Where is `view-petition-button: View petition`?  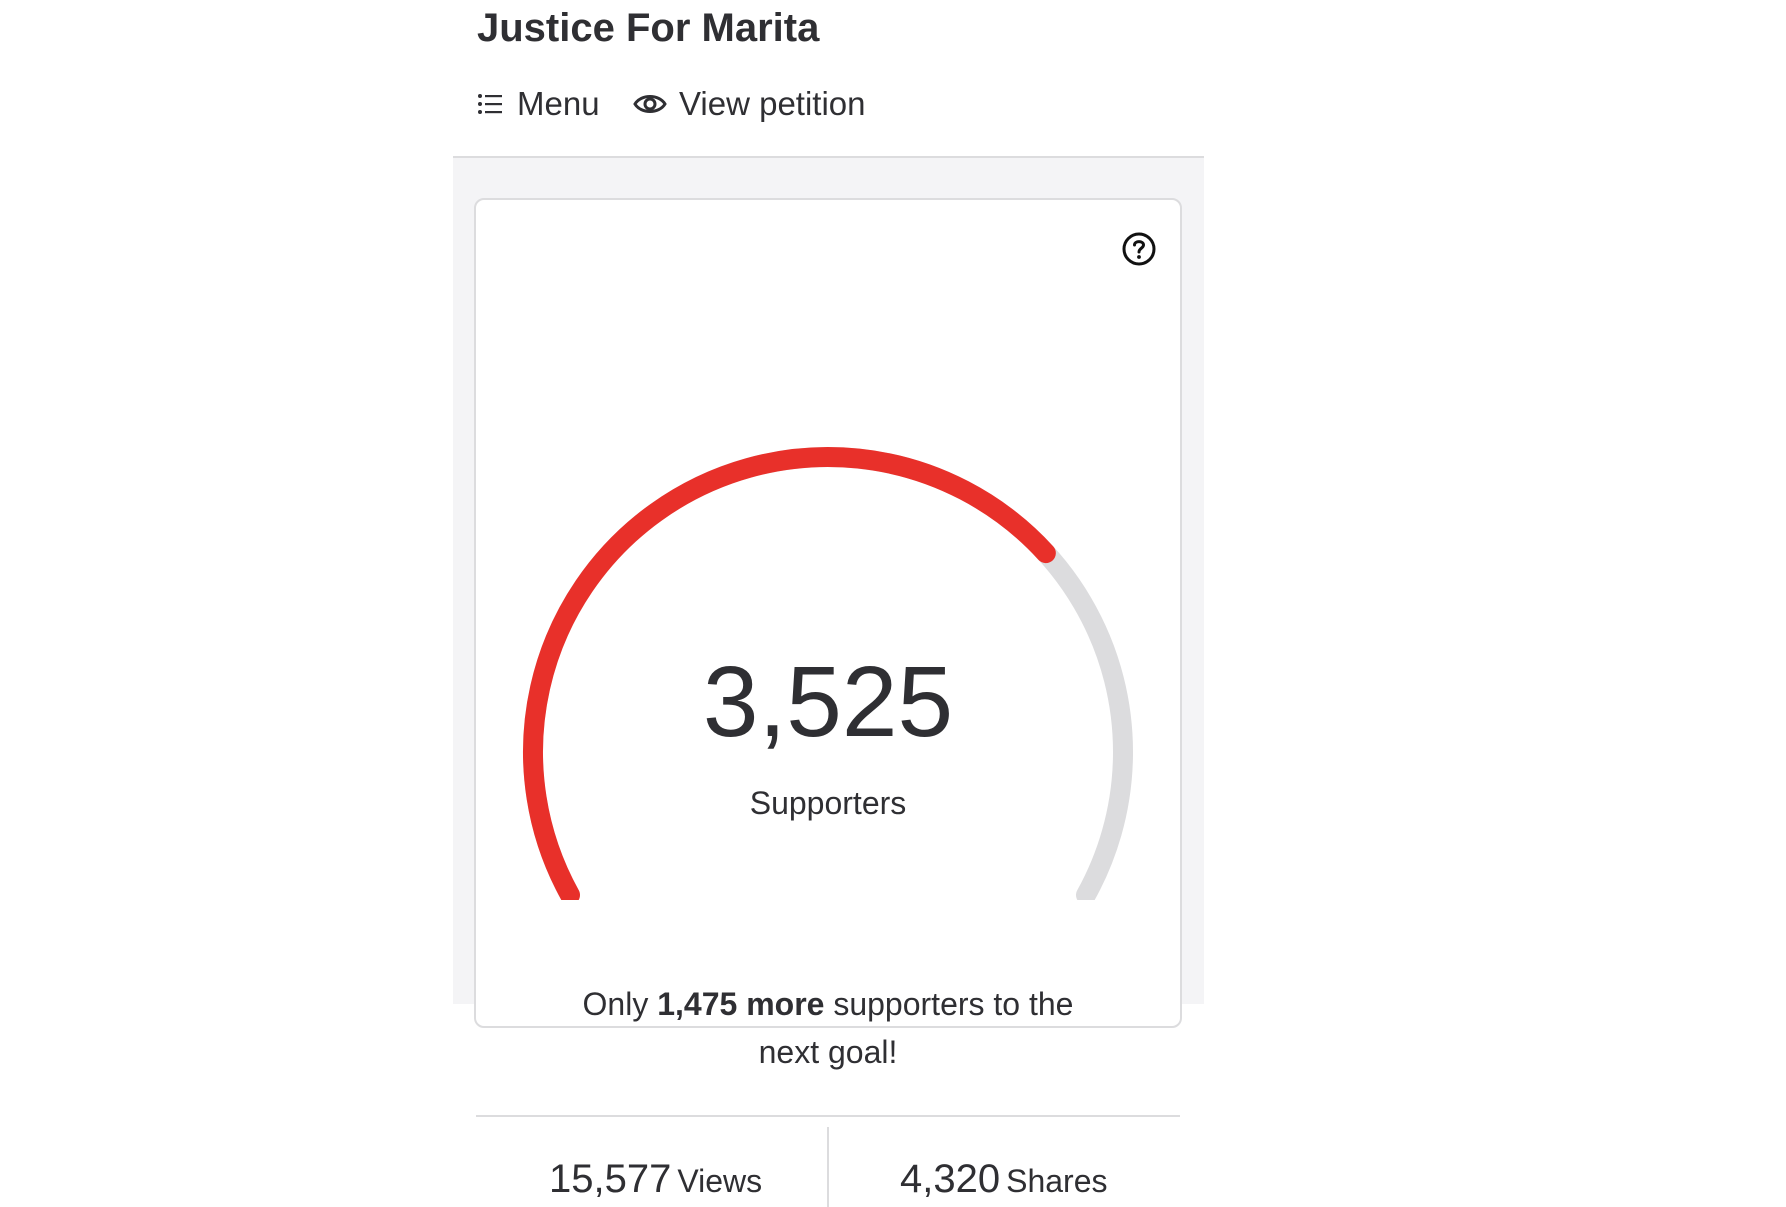 view-petition-button: View petition is located at coordinates (749, 104).